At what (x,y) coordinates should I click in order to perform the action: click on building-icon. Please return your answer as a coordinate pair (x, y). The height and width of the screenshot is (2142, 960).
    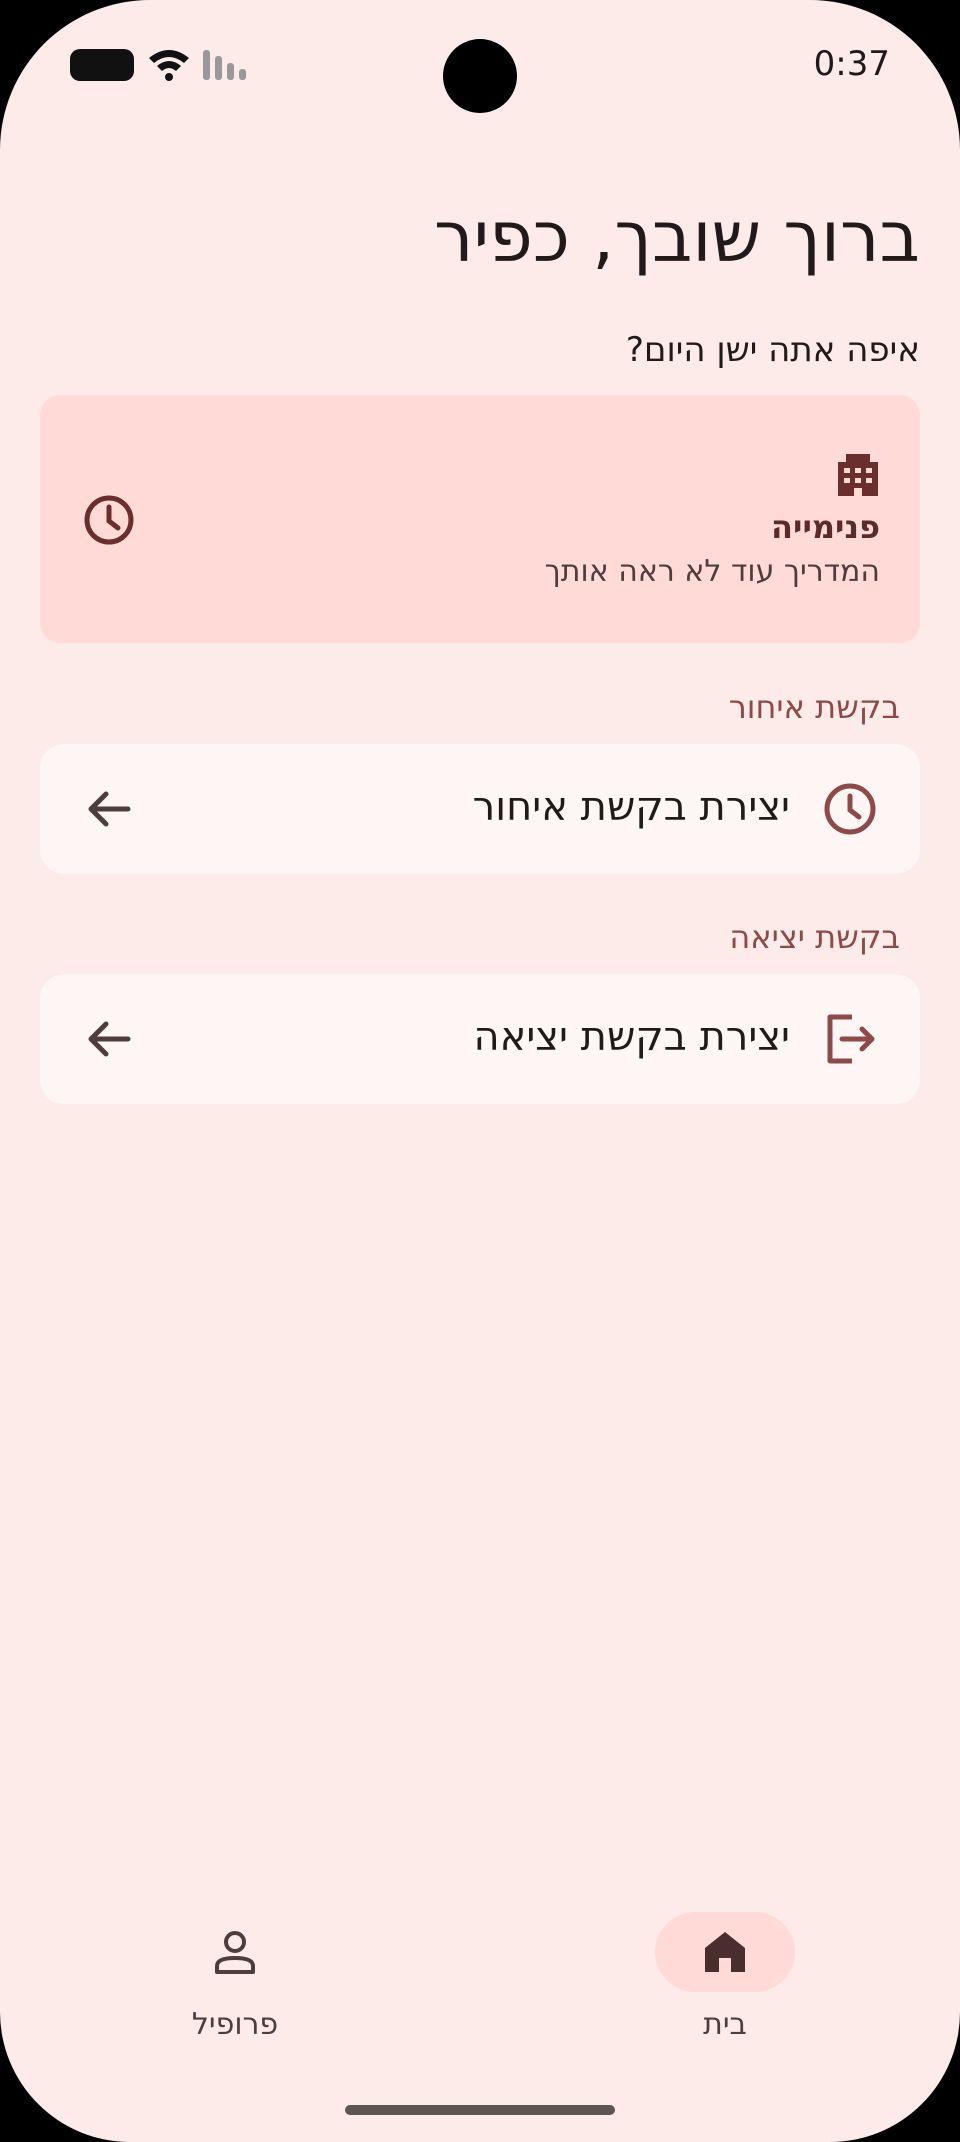
    Looking at the image, I should click on (858, 475).